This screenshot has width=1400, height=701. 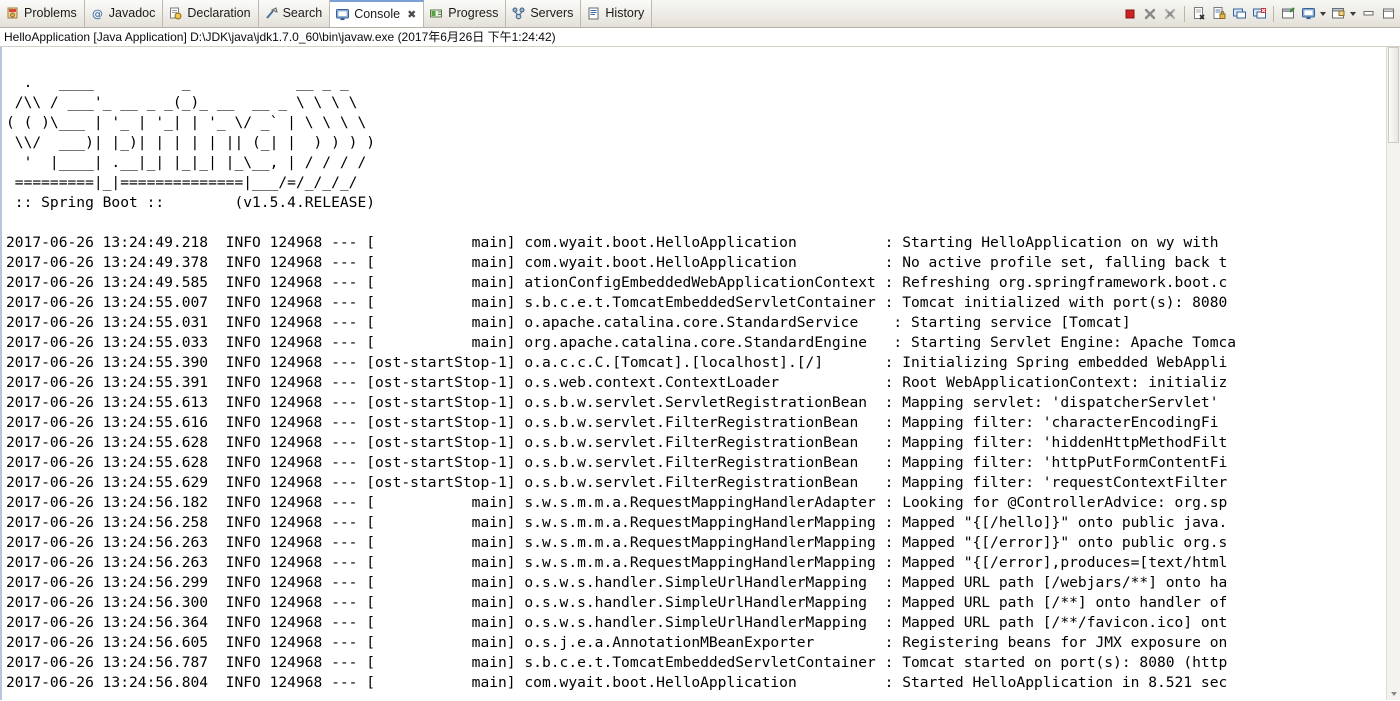 I want to click on tab-console: Console ✖, so click(x=377, y=13).